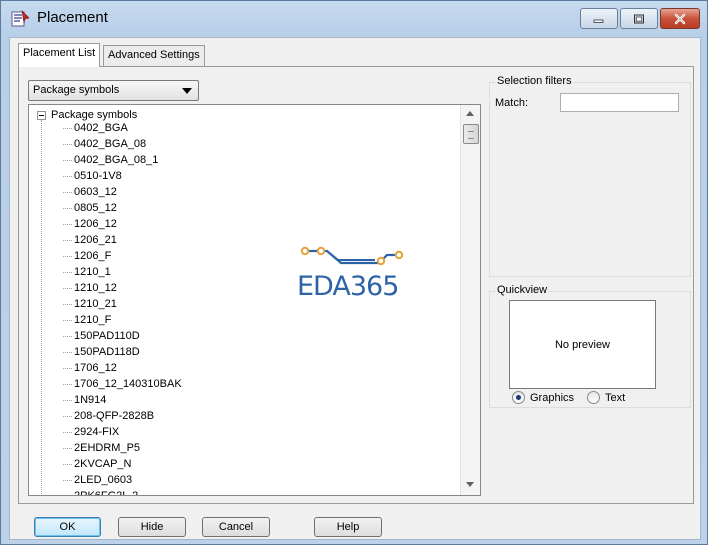 The width and height of the screenshot is (708, 545). Describe the element at coordinates (236, 527) in the screenshot. I see `cancel-button: Cancel` at that location.